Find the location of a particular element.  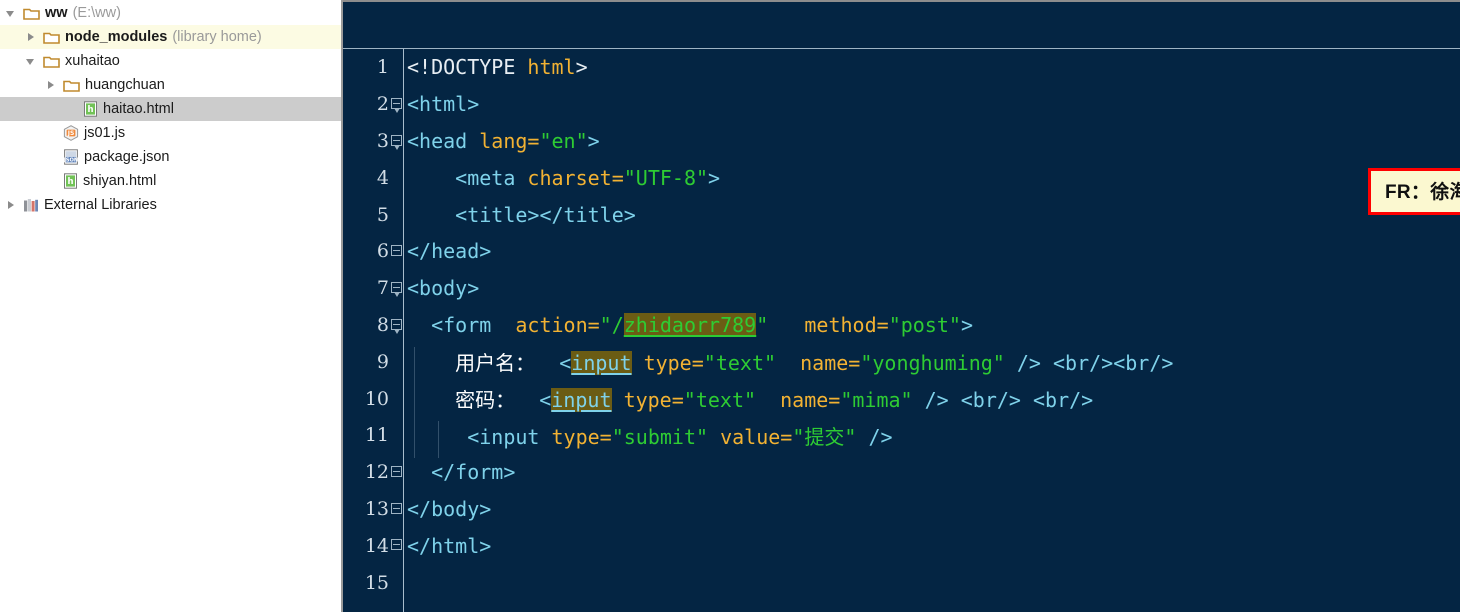

code-token: "mima" is located at coordinates (876, 400).